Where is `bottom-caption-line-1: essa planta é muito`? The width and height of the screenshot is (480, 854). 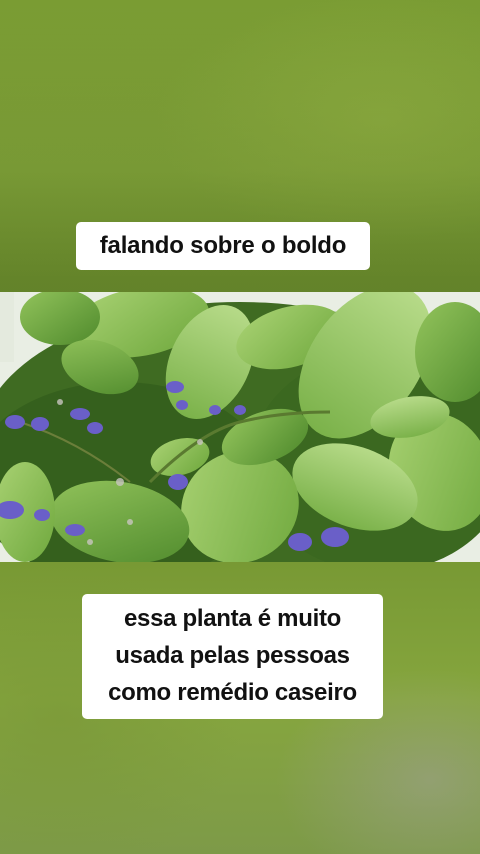 bottom-caption-line-1: essa planta é muito is located at coordinates (232, 618).